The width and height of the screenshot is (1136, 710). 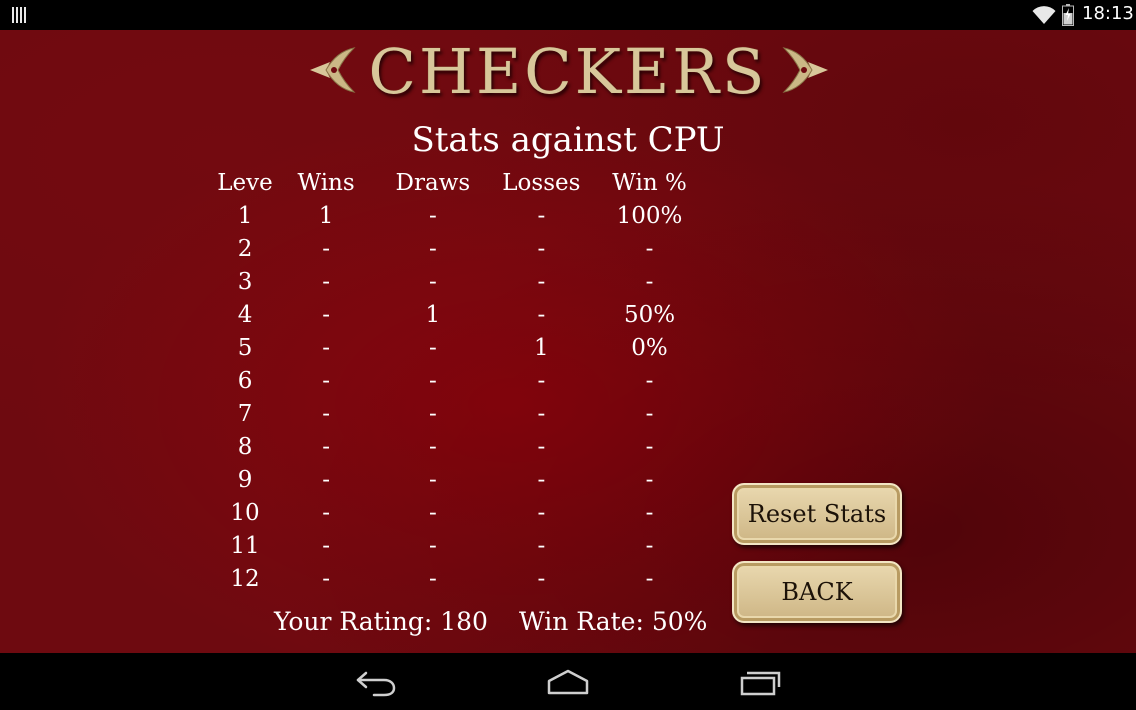 I want to click on home-icon, so click(x=568, y=682).